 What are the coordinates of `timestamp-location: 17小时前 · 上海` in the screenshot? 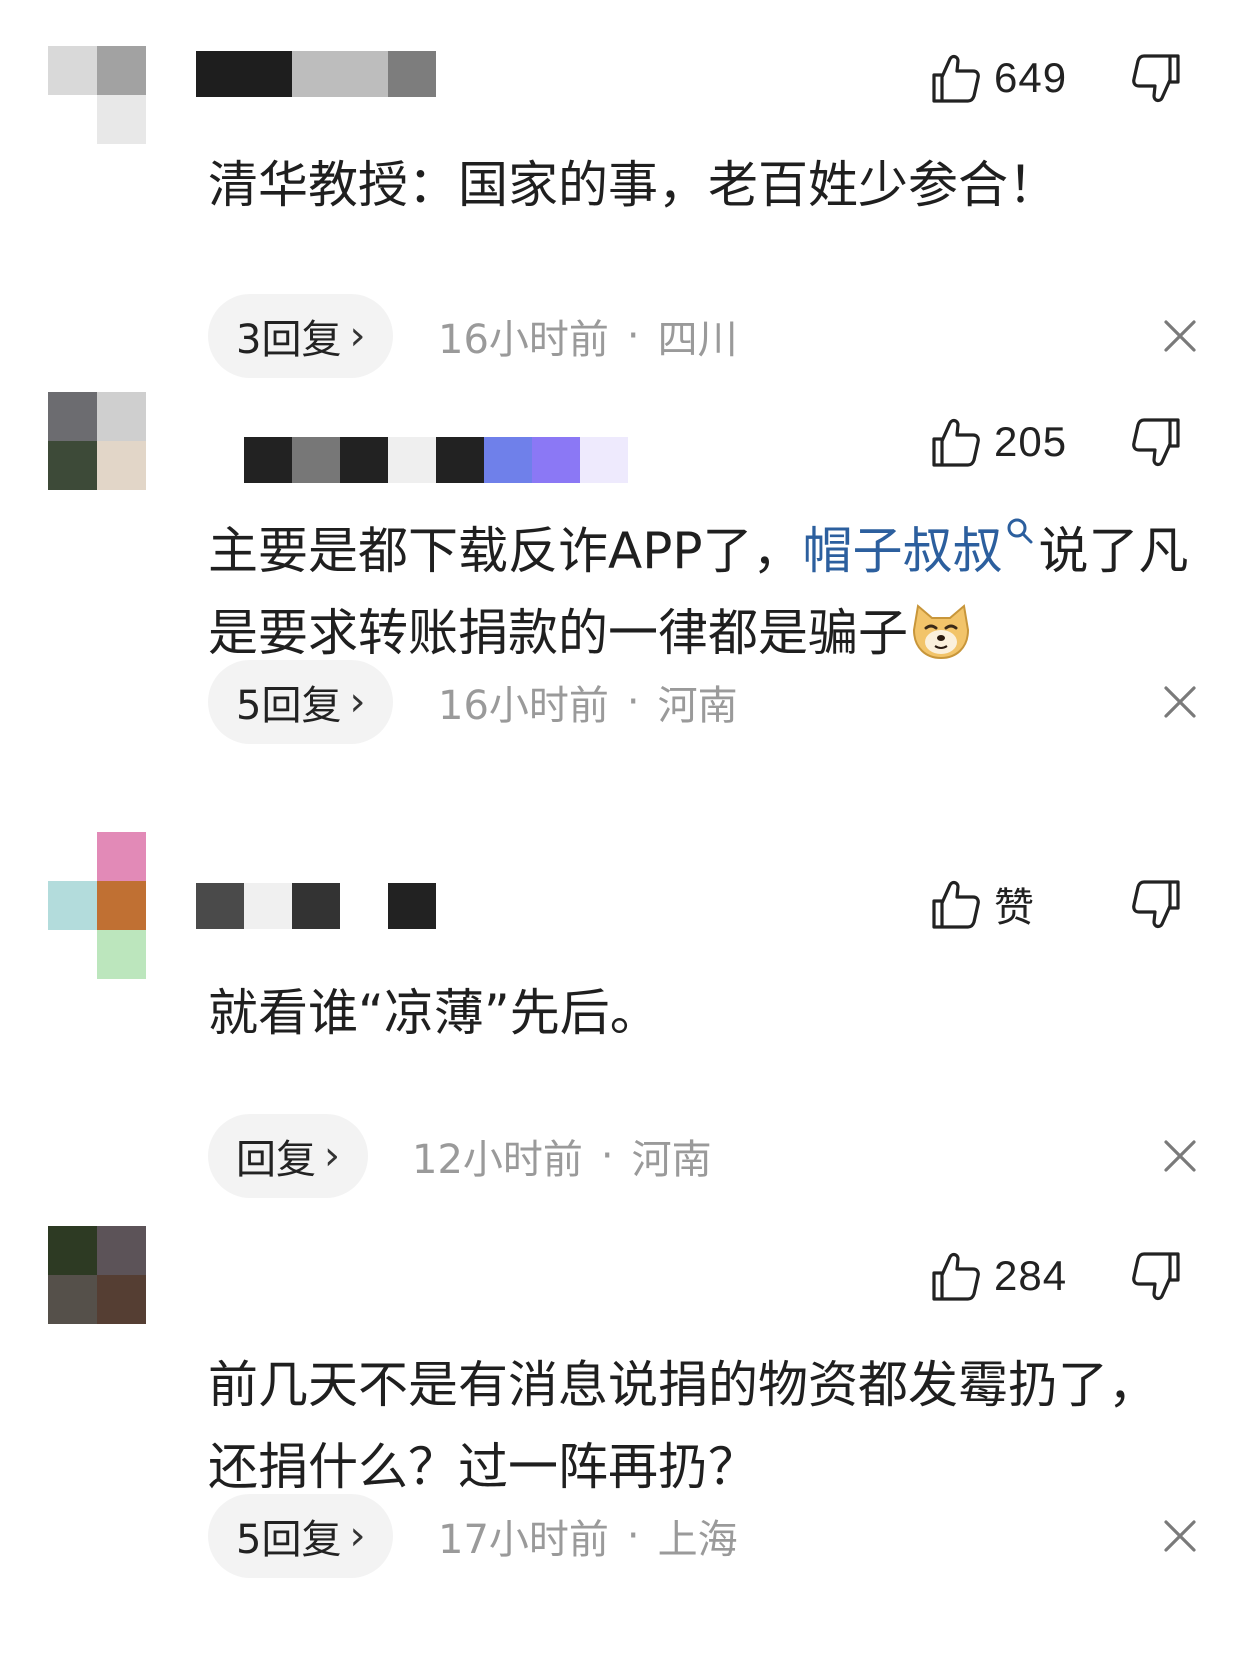 It's located at (588, 1536).